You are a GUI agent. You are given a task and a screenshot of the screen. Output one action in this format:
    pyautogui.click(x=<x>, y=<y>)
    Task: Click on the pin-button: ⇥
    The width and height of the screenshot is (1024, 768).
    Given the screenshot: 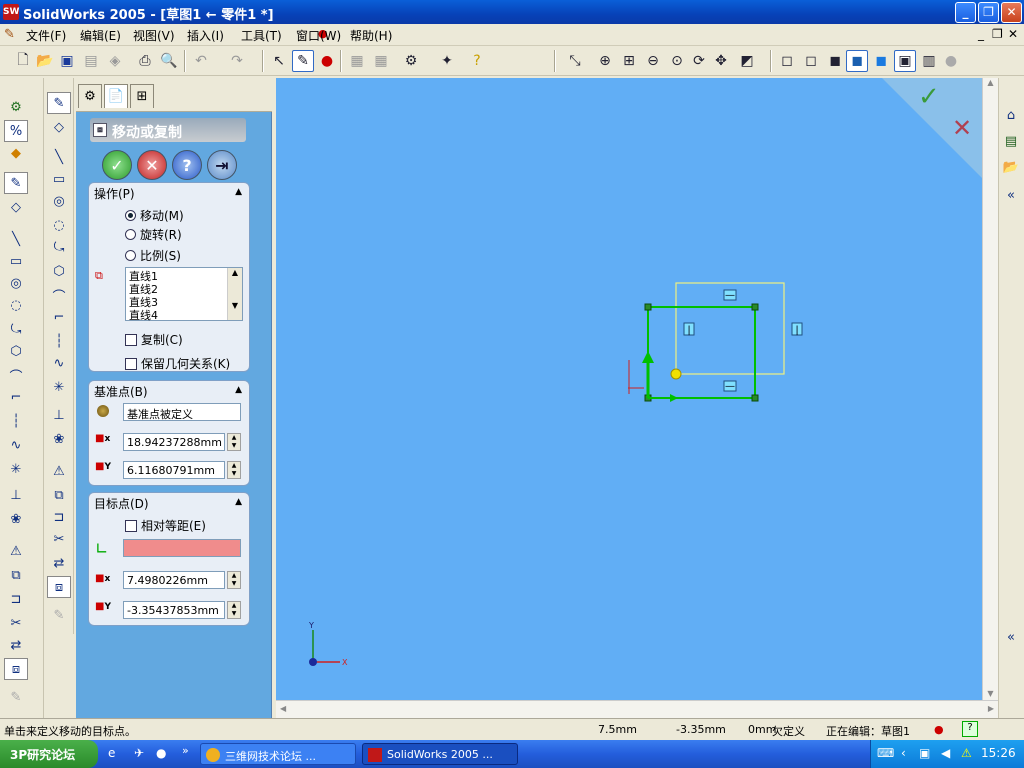 What is the action you would take?
    pyautogui.click(x=222, y=165)
    